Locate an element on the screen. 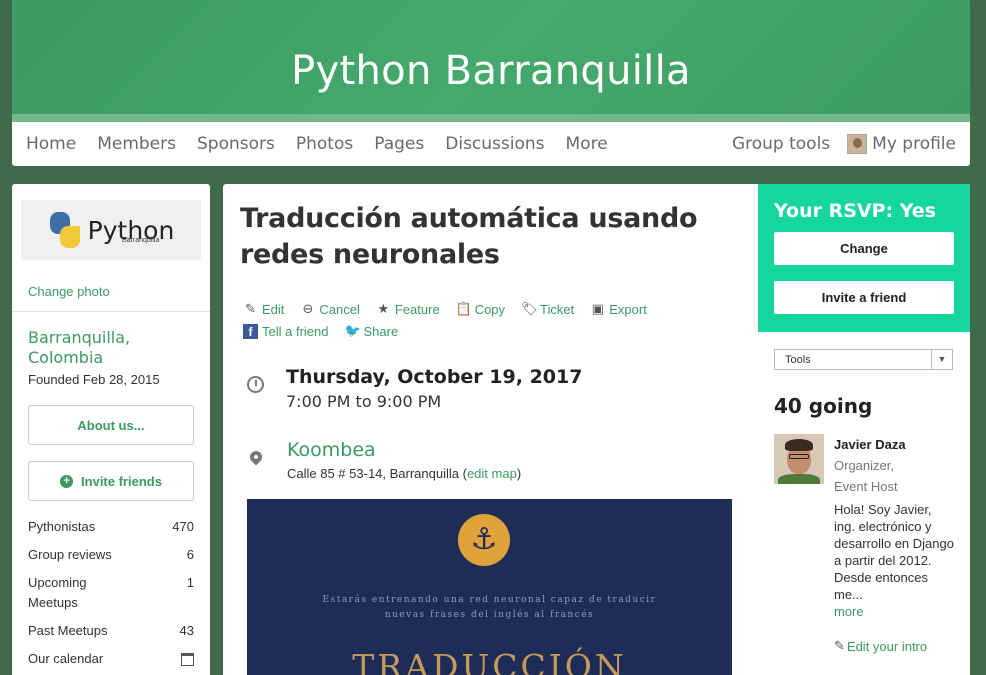 This screenshot has width=986, height=675. host-name: Javier Daza is located at coordinates (870, 444).